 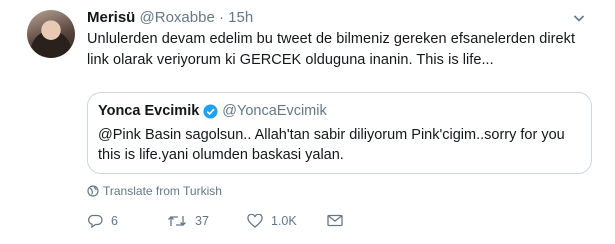 I want to click on avatar, so click(x=51, y=34).